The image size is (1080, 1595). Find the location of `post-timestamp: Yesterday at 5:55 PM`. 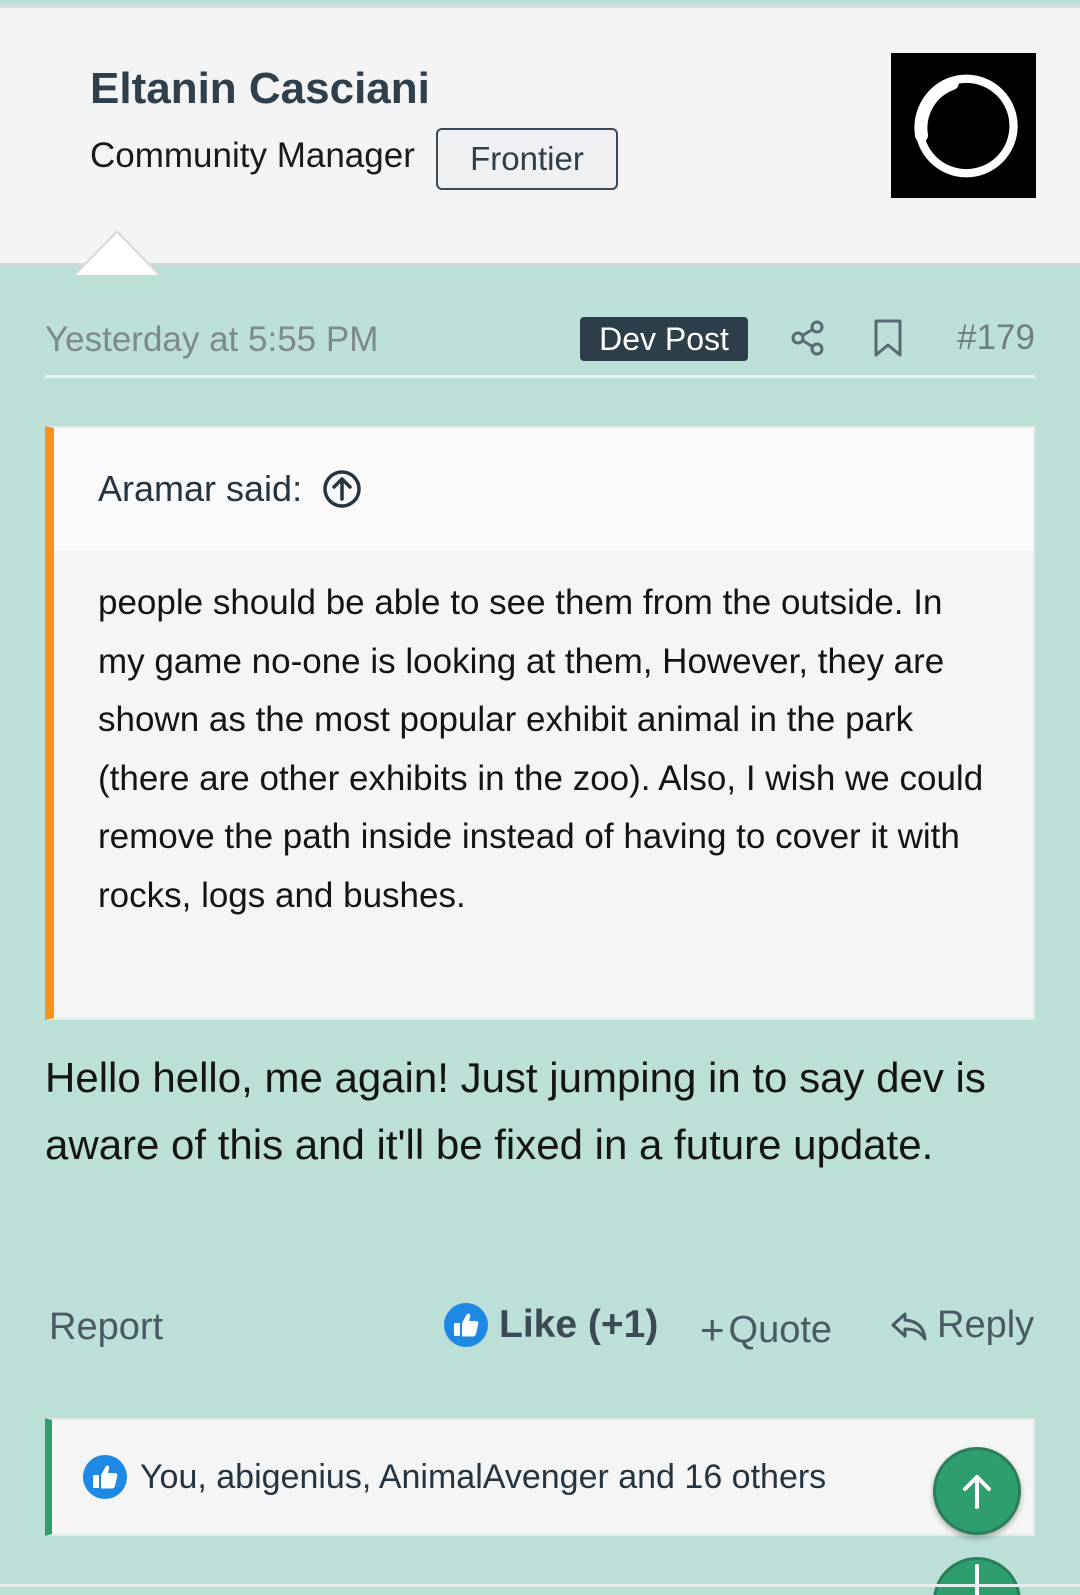

post-timestamp: Yesterday at 5:55 PM is located at coordinates (211, 340).